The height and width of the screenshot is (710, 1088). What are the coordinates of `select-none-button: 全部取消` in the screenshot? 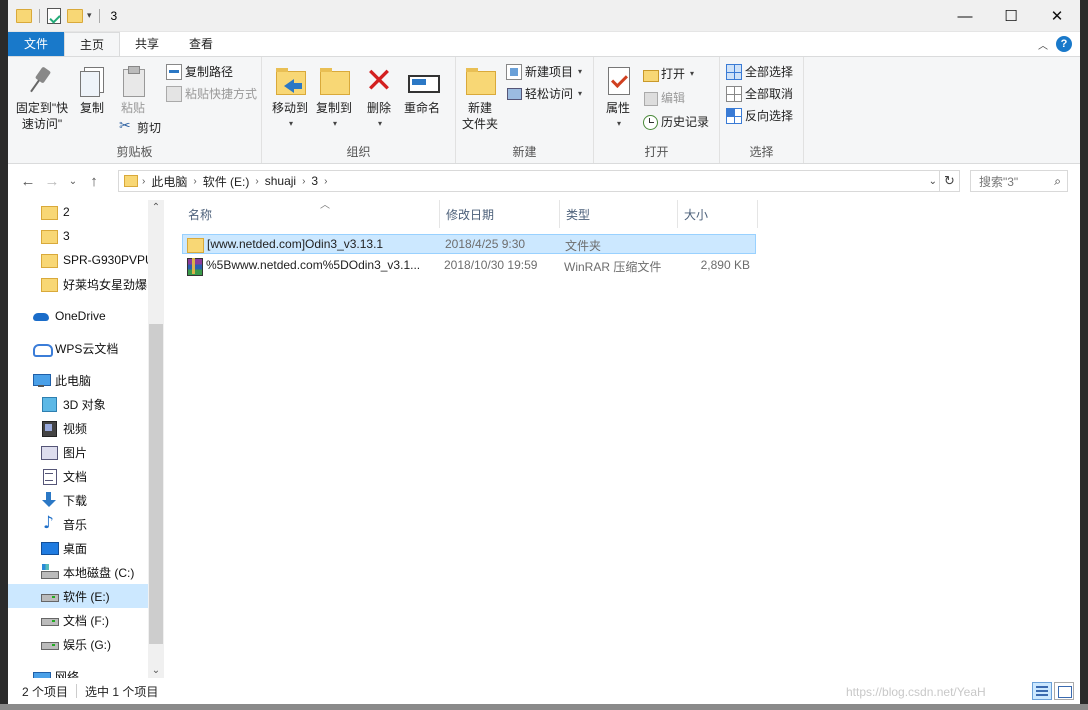 It's located at (759, 93).